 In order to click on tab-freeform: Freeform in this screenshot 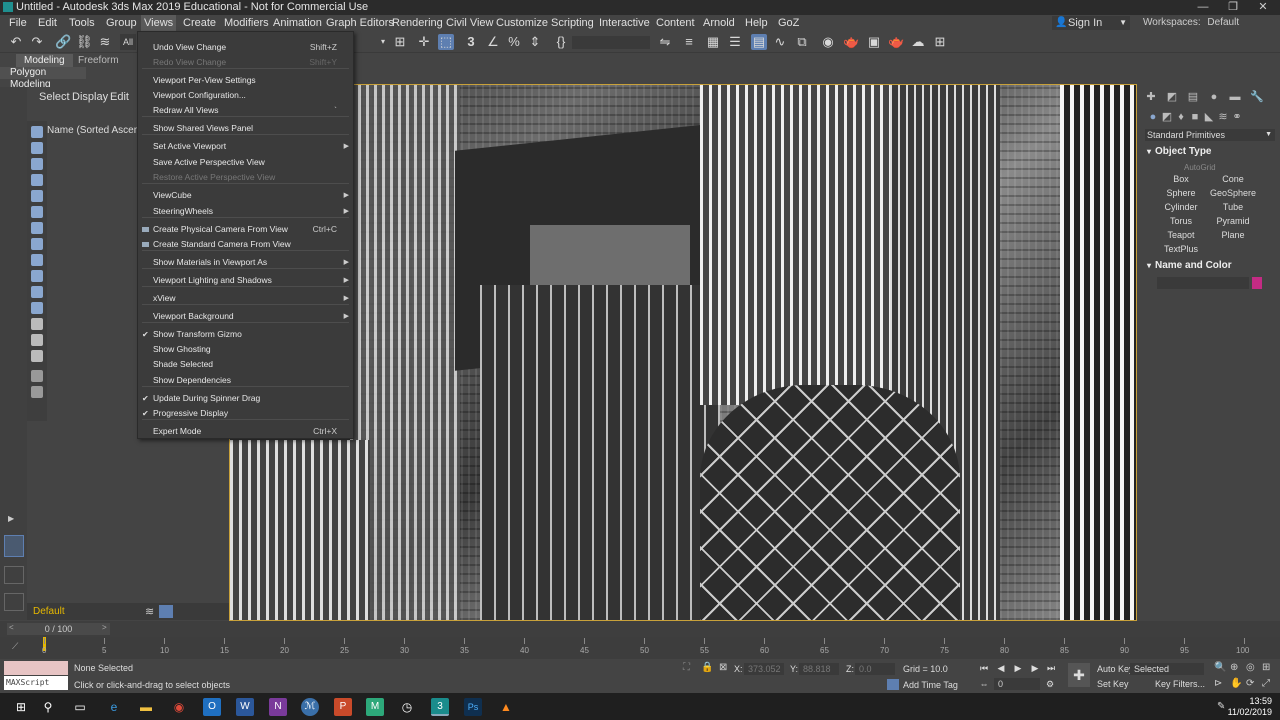, I will do `click(98, 60)`.